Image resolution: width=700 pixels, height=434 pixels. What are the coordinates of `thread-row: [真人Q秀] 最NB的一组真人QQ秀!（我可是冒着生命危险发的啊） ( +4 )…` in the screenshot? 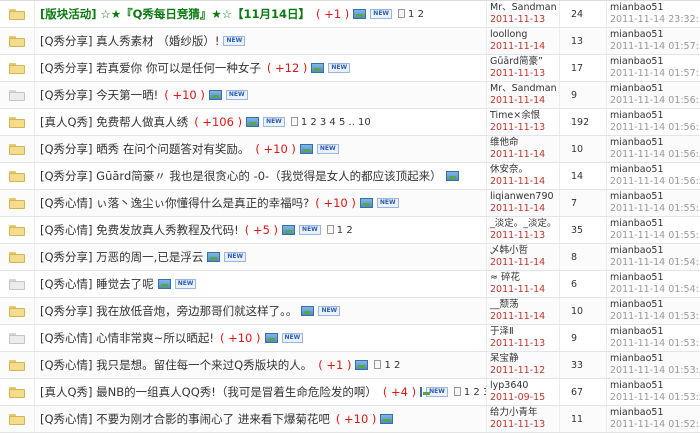 It's located at (350, 392).